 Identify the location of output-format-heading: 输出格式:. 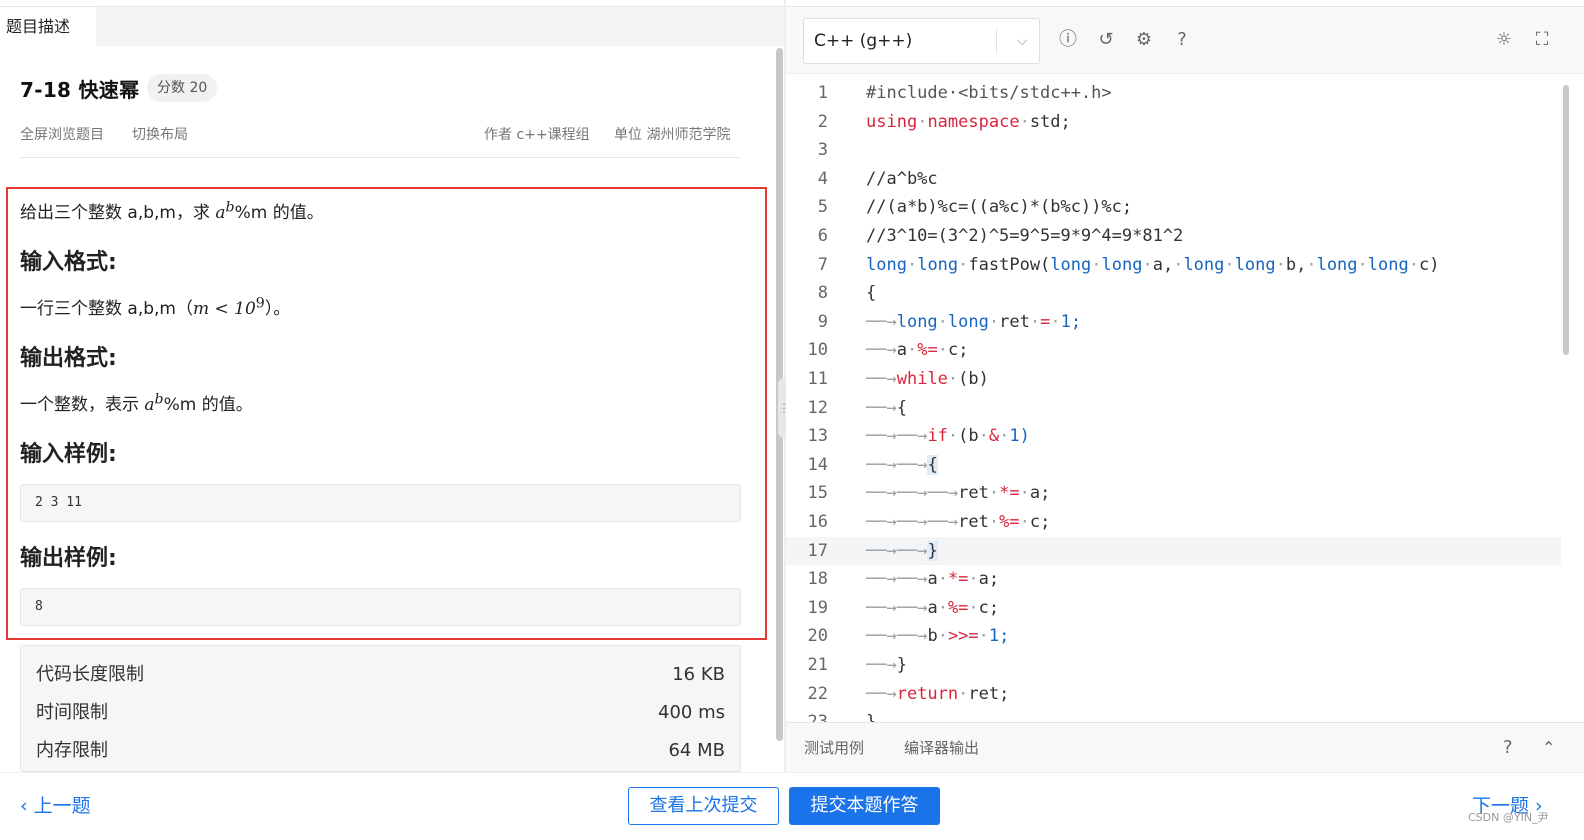
(68, 358).